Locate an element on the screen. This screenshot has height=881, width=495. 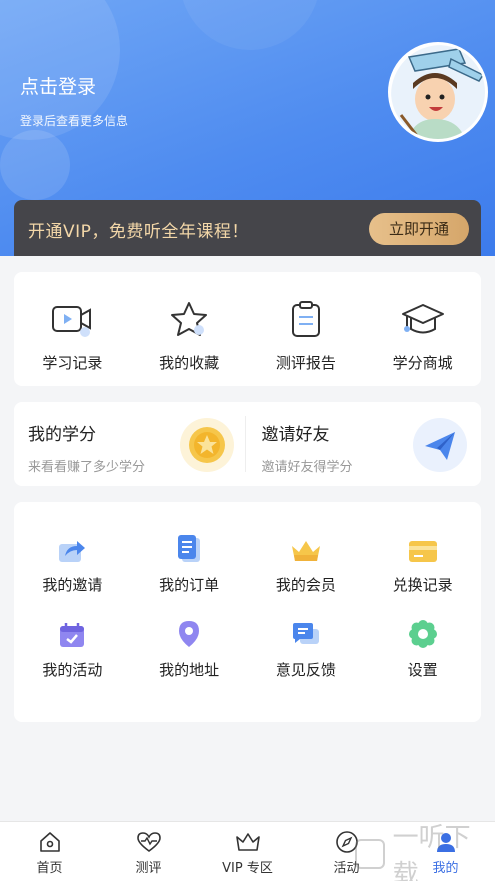
tab-label: VIP 专区 is located at coordinates (247, 868).